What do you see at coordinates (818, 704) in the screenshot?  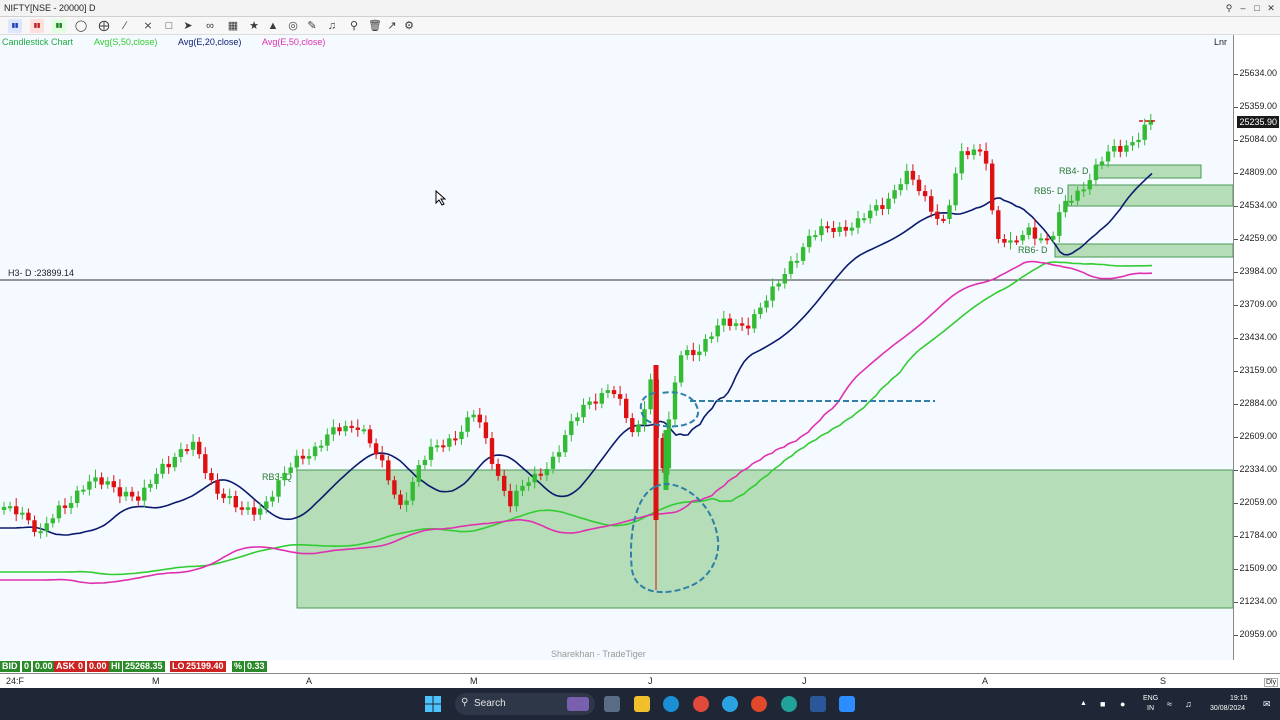 I see `word-icon` at bounding box center [818, 704].